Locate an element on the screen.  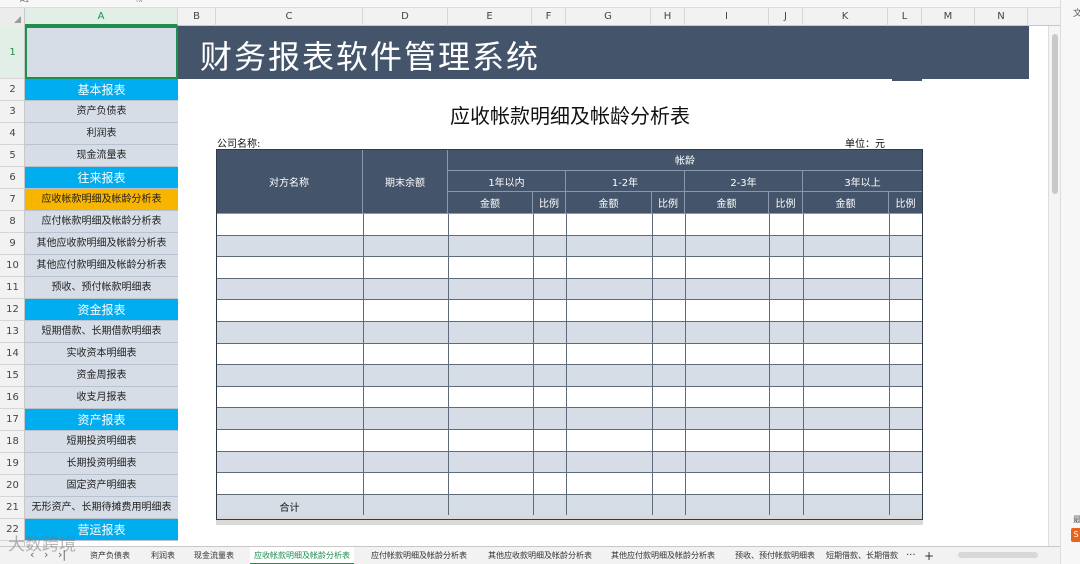
row-header: 4 is located at coordinates (12, 134).